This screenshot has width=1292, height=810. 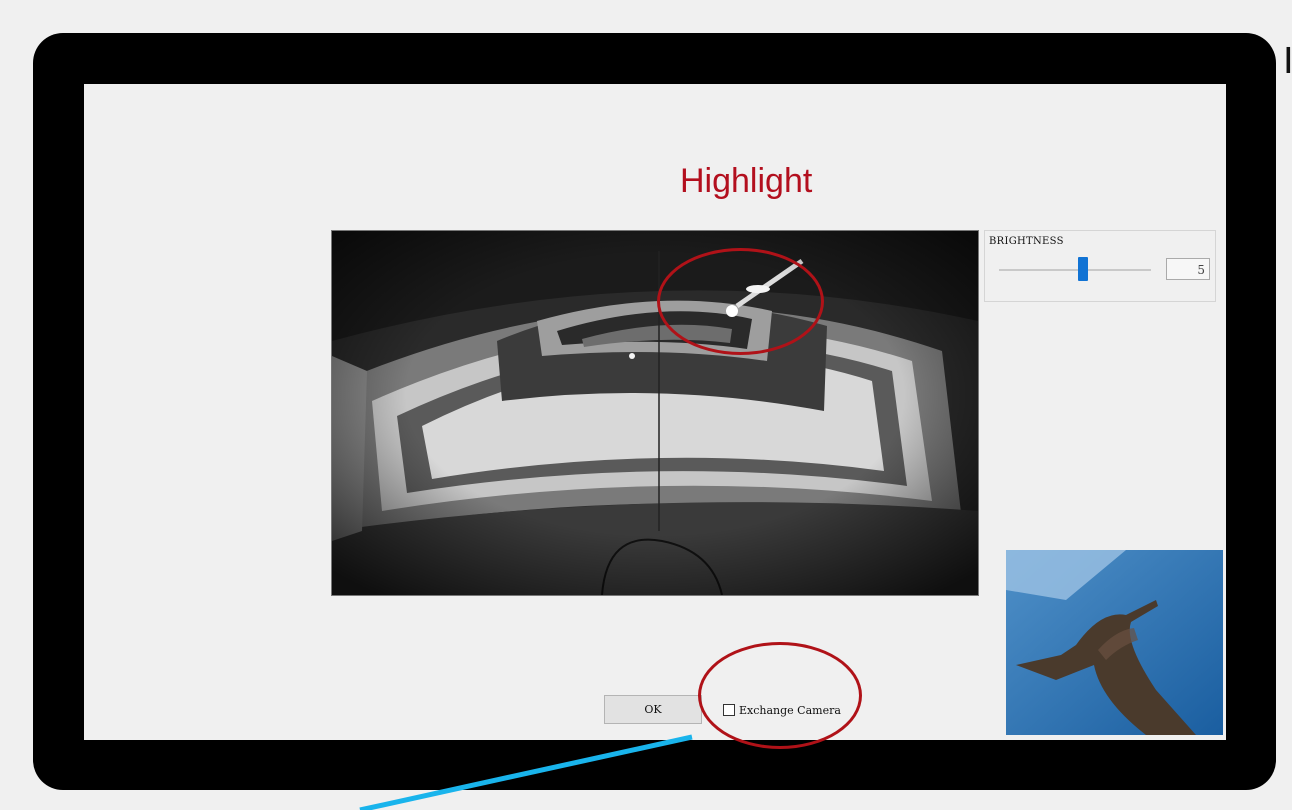 I want to click on exchange-camera-label: Exchange Camera, so click(x=790, y=710).